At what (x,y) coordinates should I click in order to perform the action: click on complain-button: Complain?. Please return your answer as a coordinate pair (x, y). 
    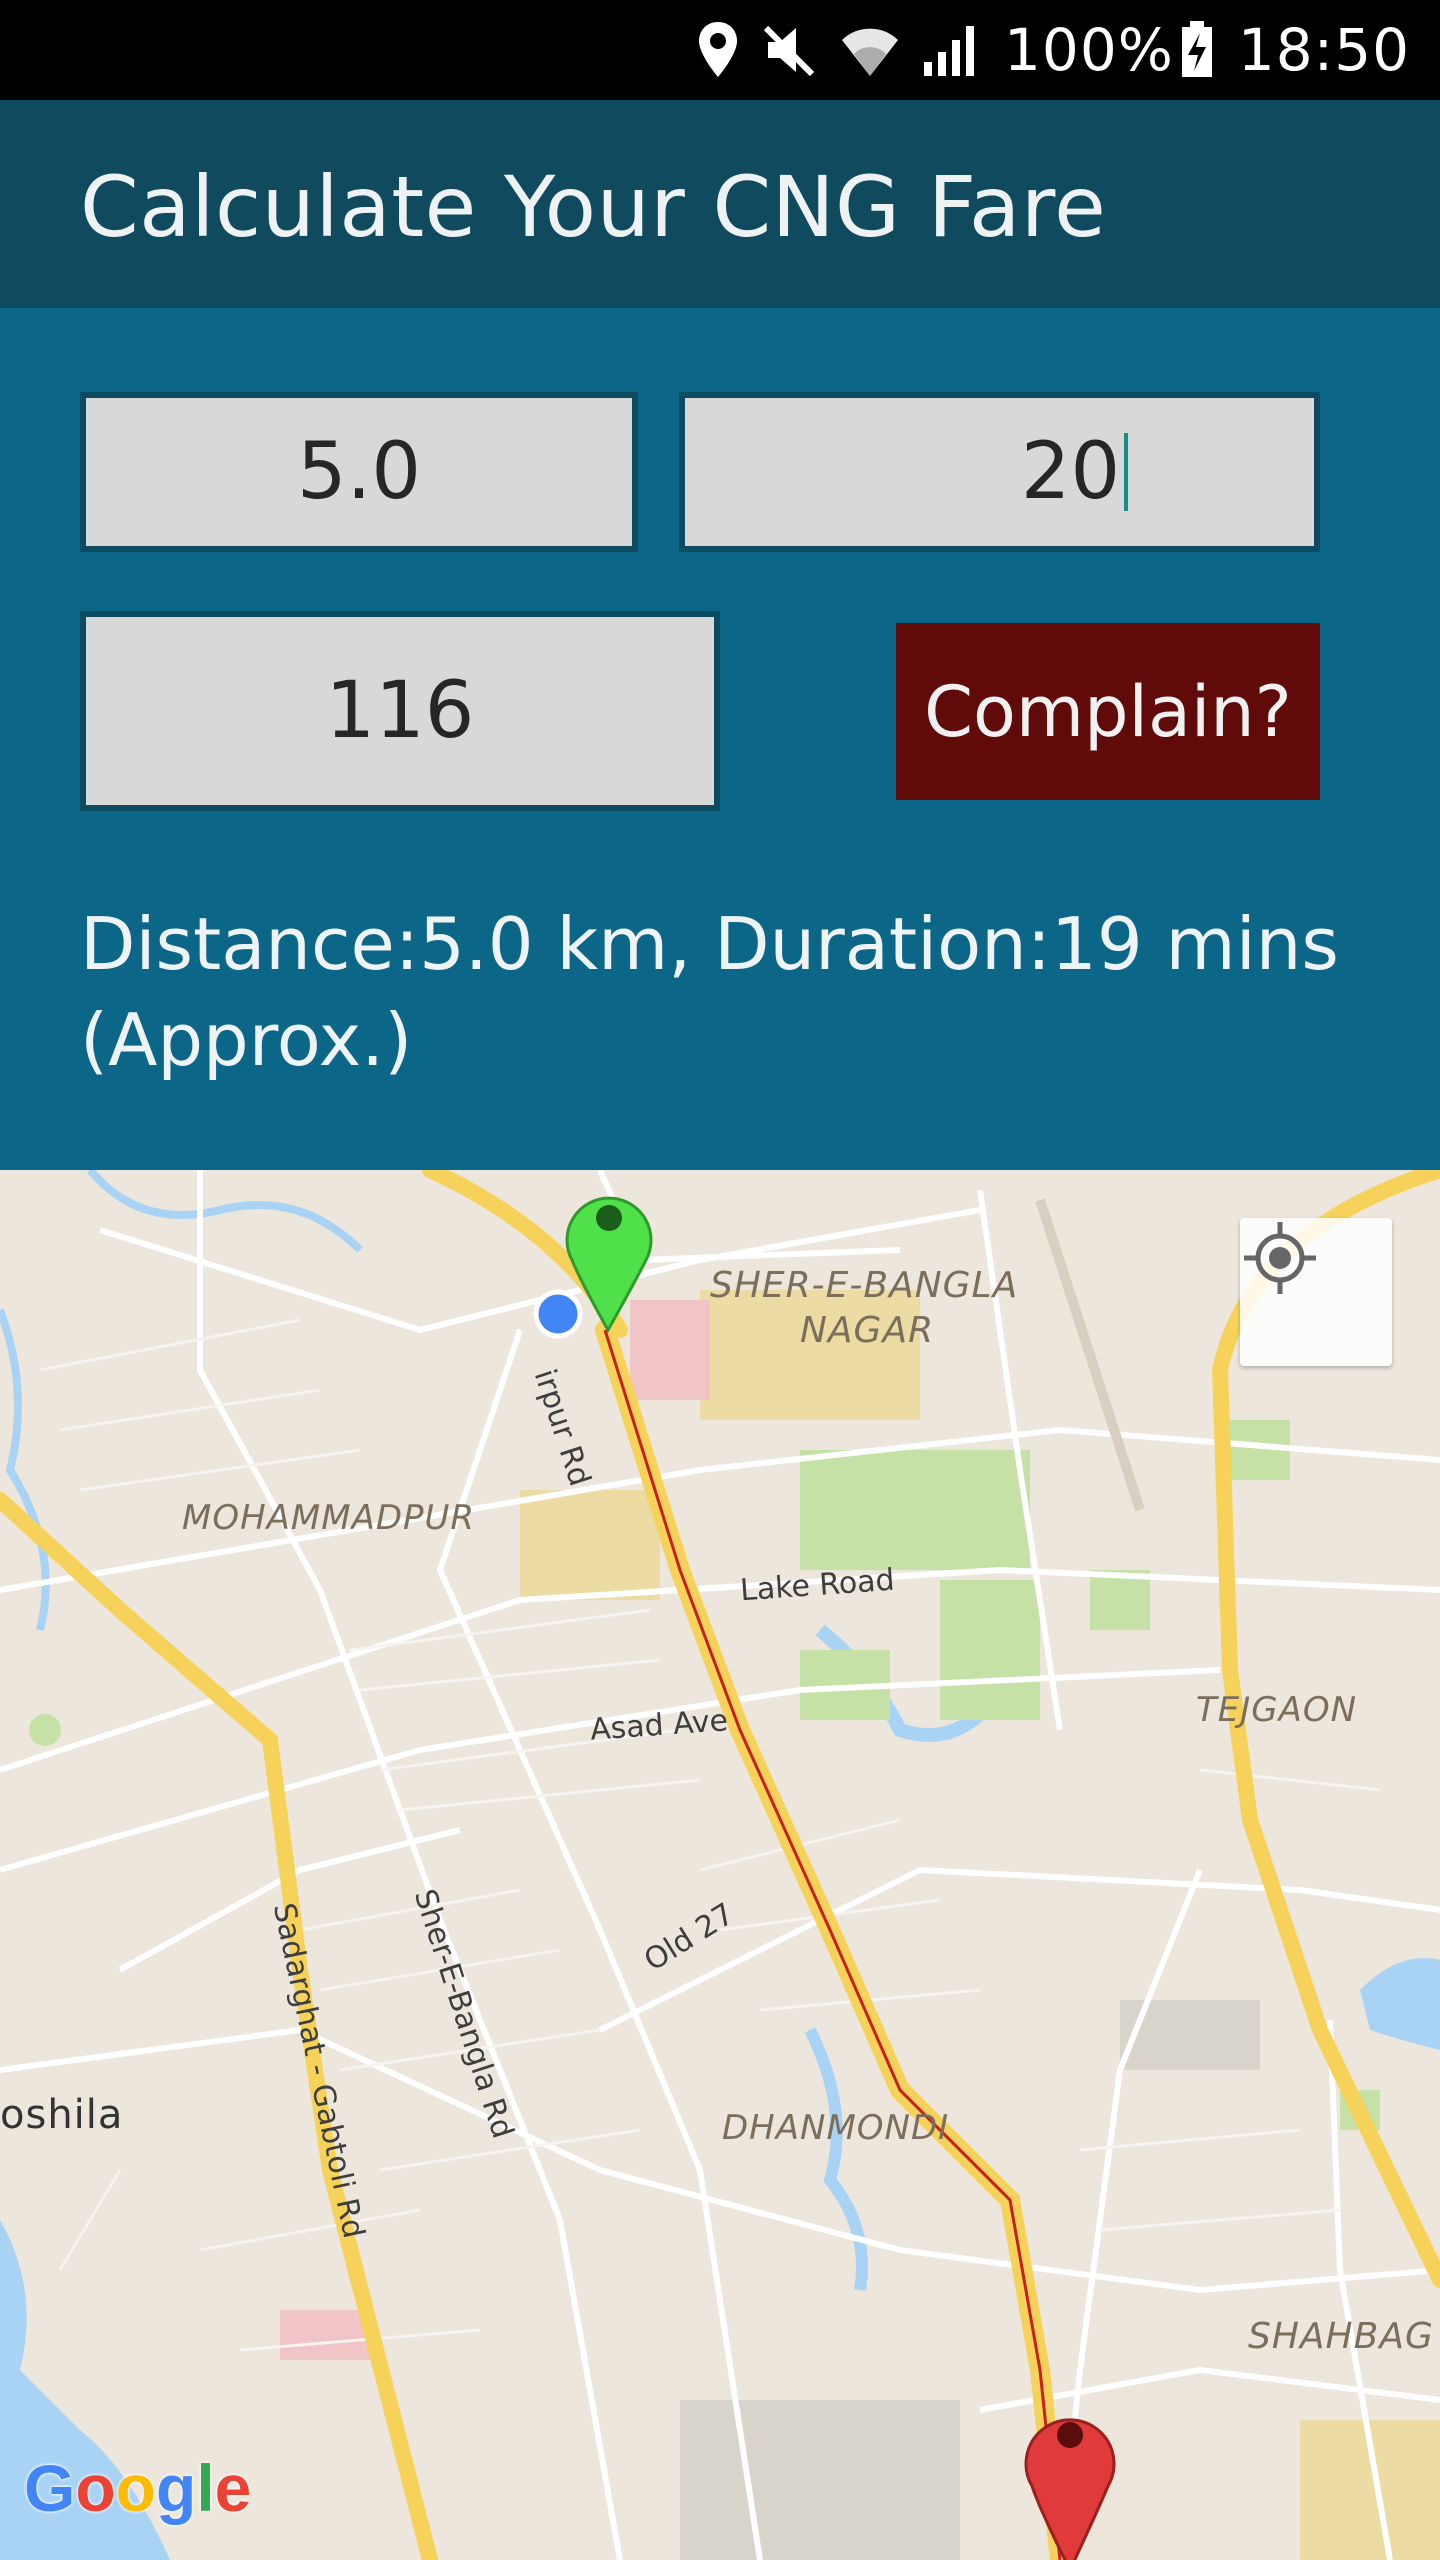
    Looking at the image, I should click on (1108, 711).